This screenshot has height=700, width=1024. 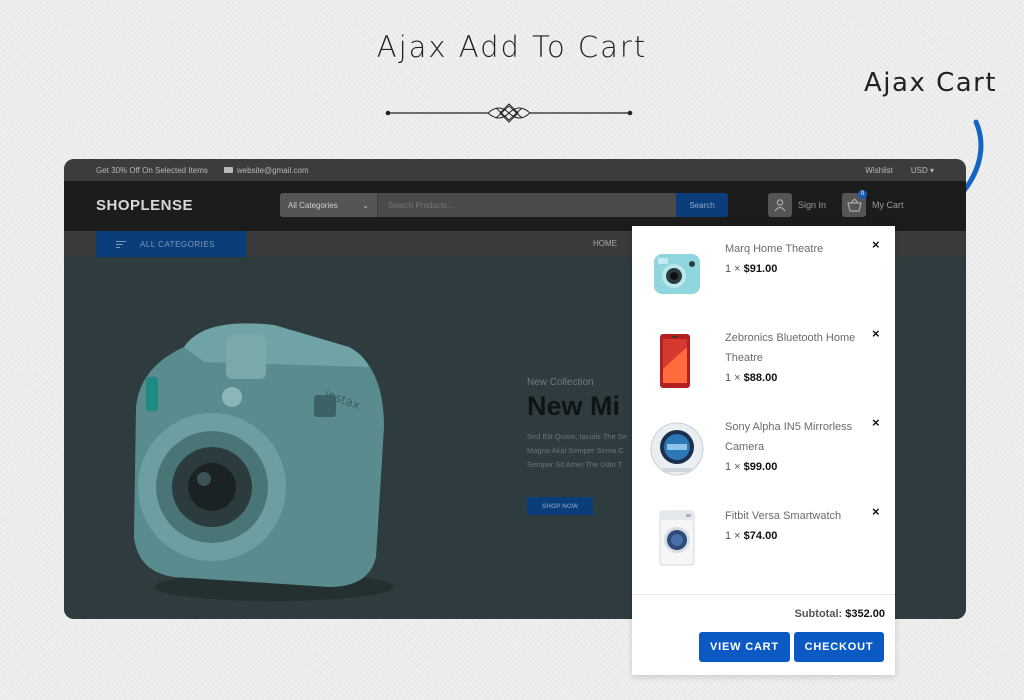 What do you see at coordinates (919, 170) in the screenshot?
I see `currency-label: USD` at bounding box center [919, 170].